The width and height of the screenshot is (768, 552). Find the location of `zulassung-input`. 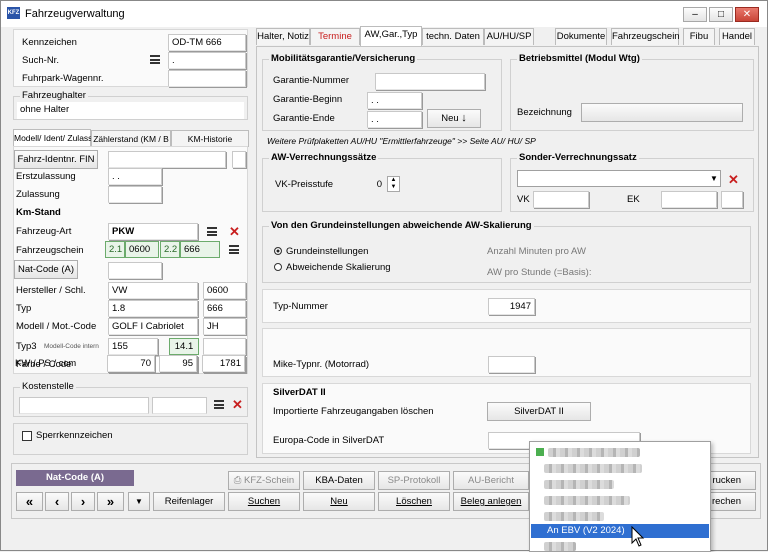

zulassung-input is located at coordinates (135, 194).